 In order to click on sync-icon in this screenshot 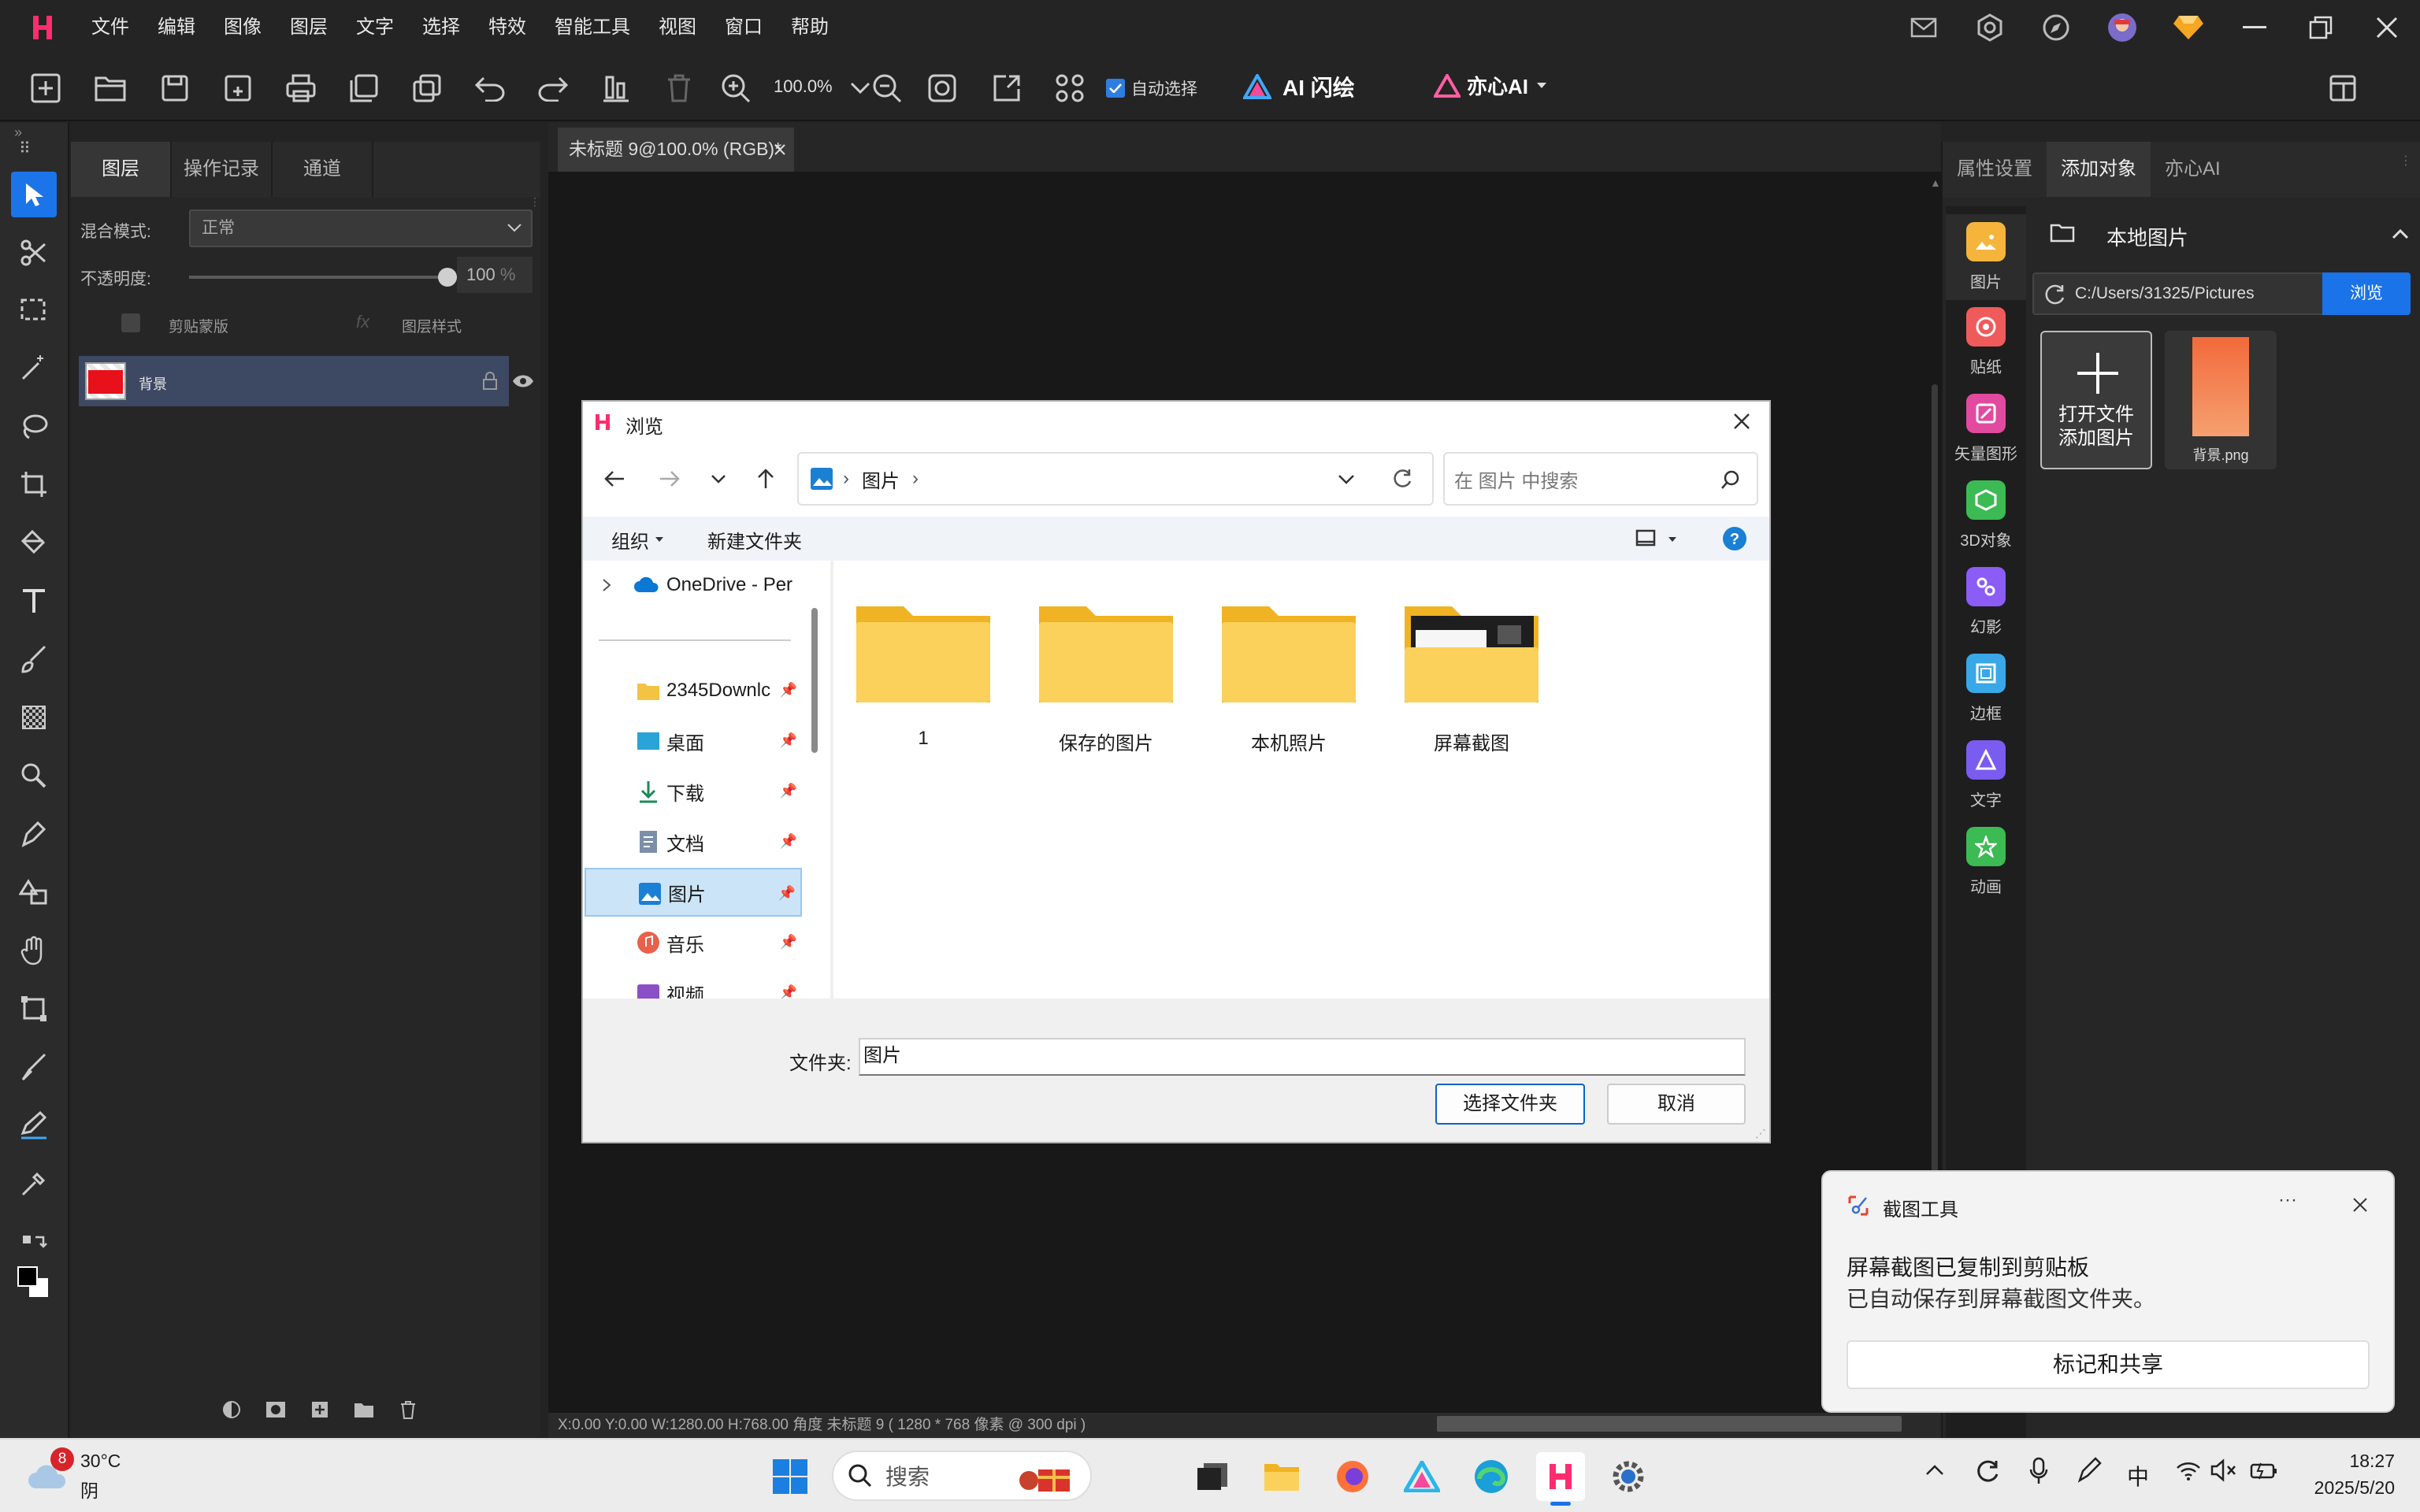, I will do `click(1988, 1471)`.